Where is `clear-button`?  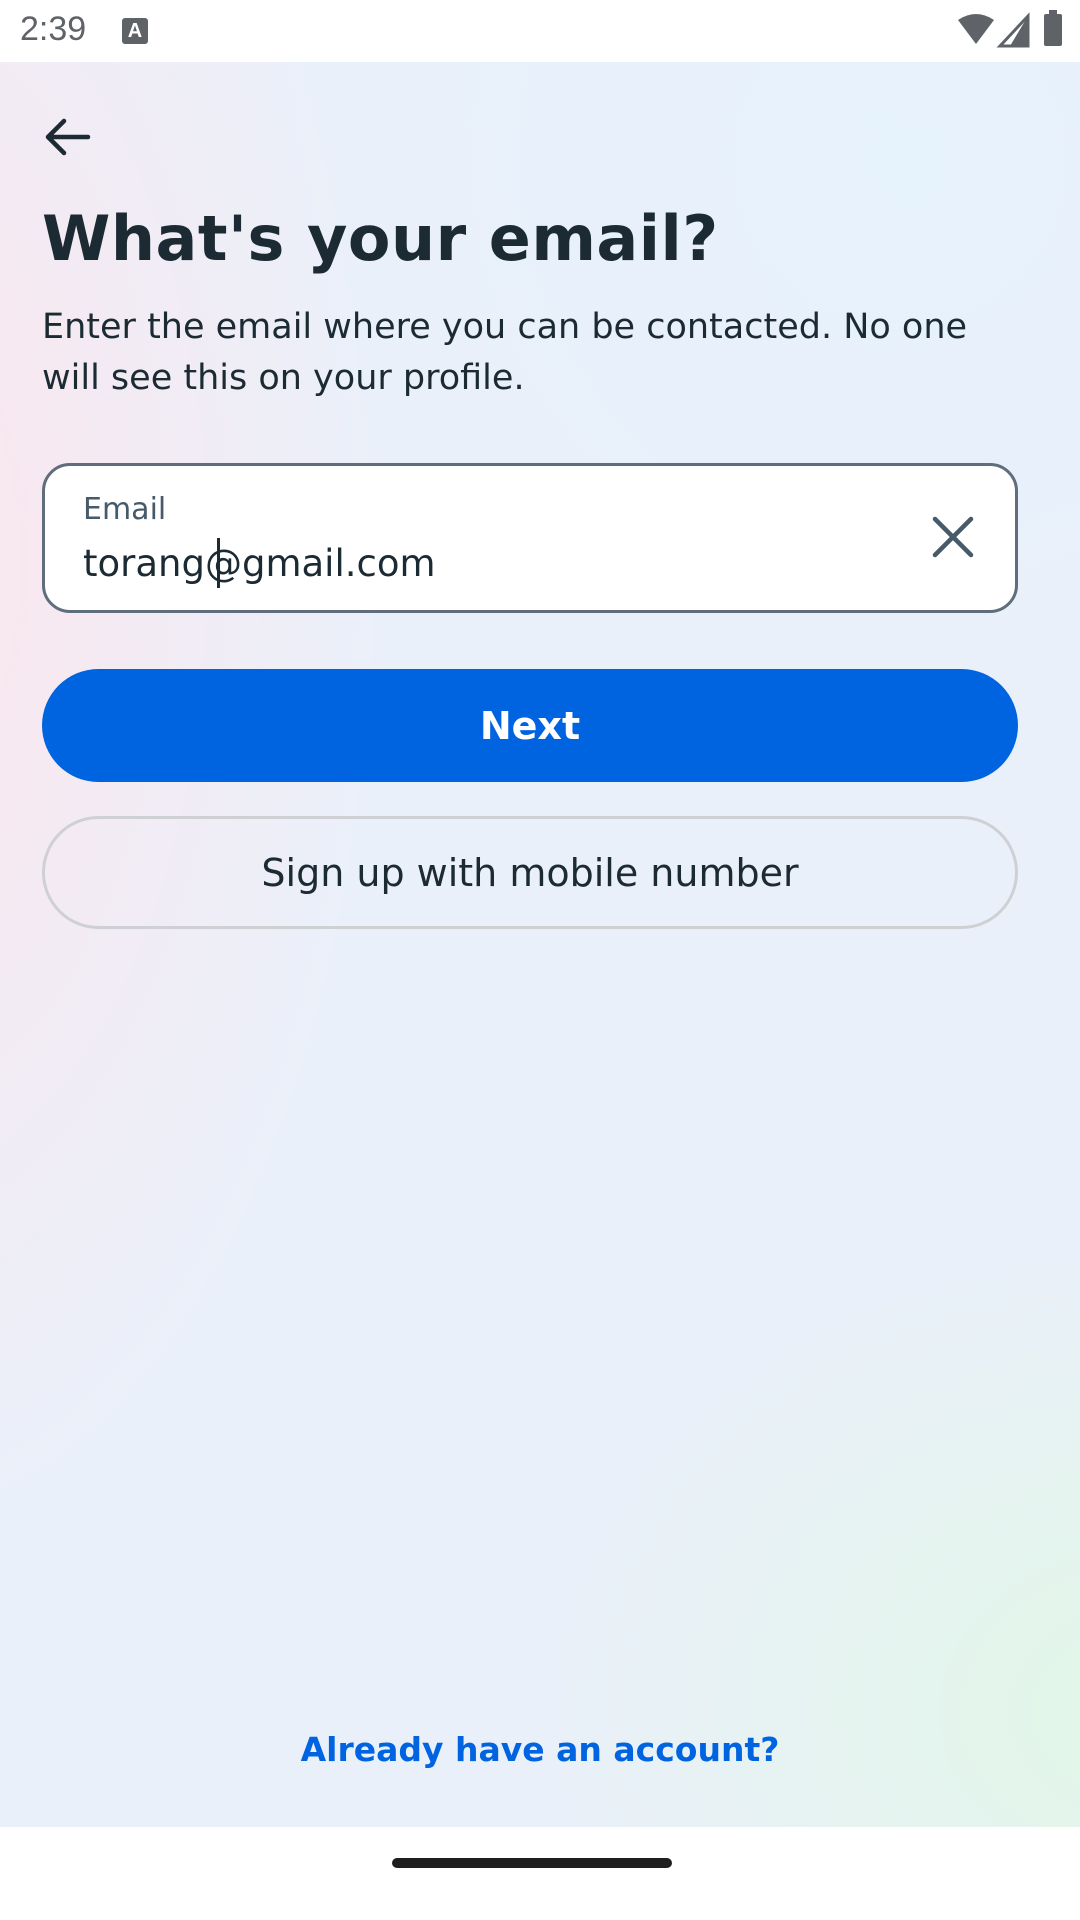
clear-button is located at coordinates (953, 539).